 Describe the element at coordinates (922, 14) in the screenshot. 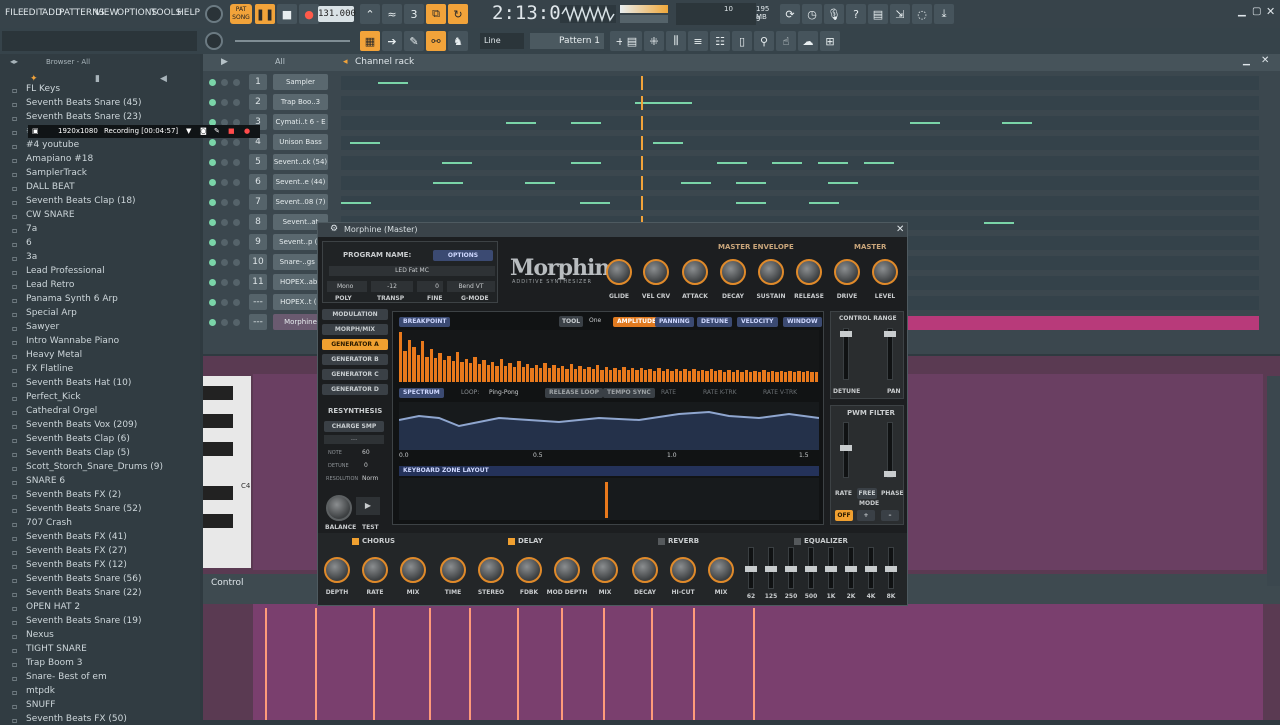

I see `chat-icon: ◌` at that location.